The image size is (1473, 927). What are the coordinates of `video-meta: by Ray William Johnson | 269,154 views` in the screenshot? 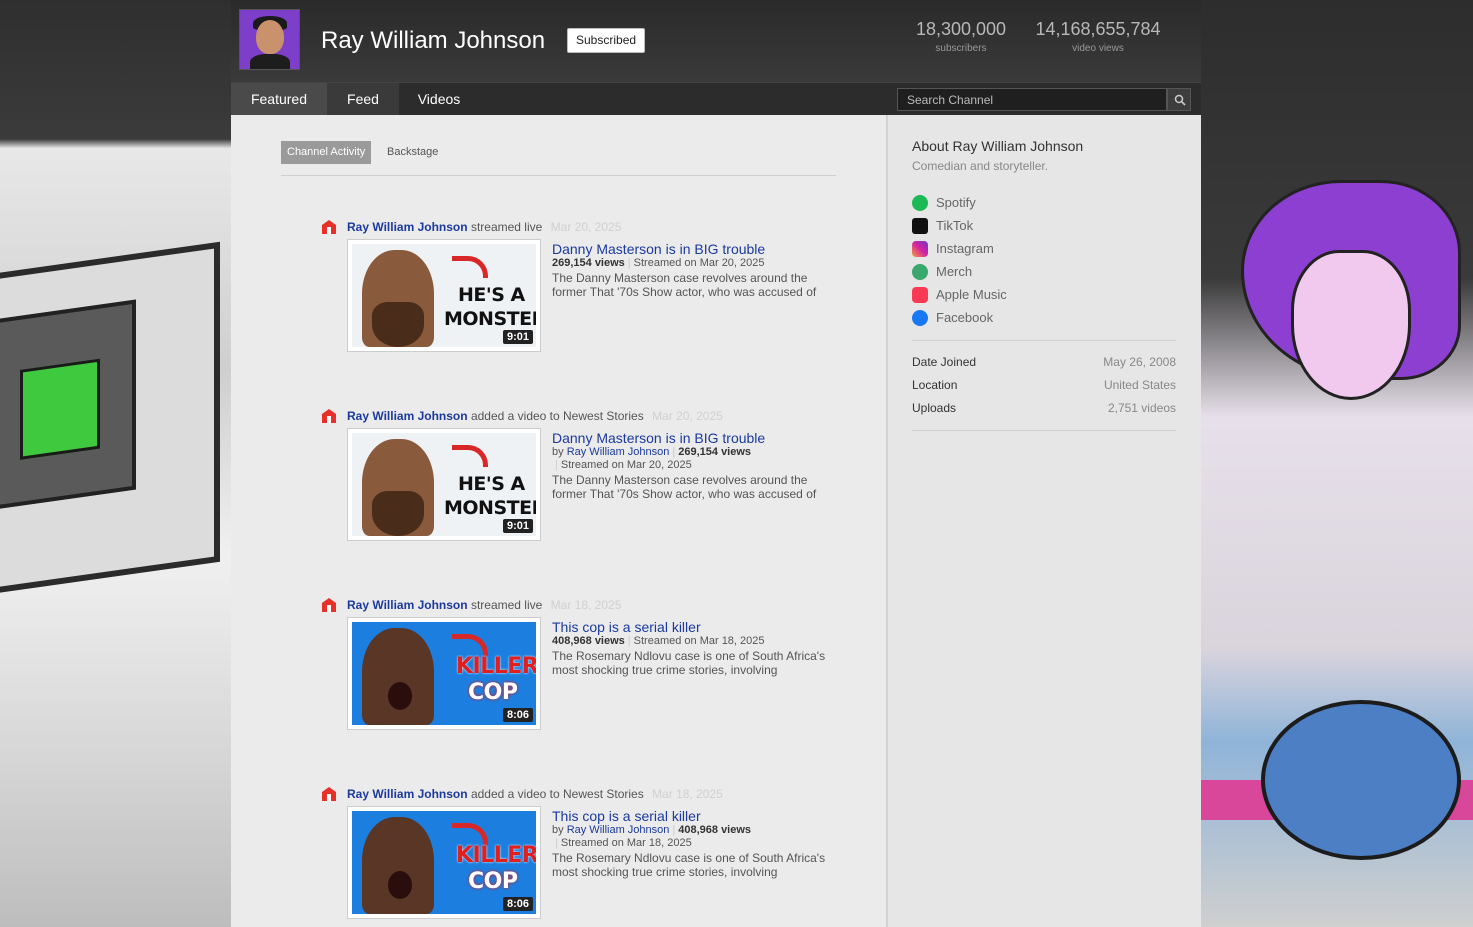 It's located at (652, 452).